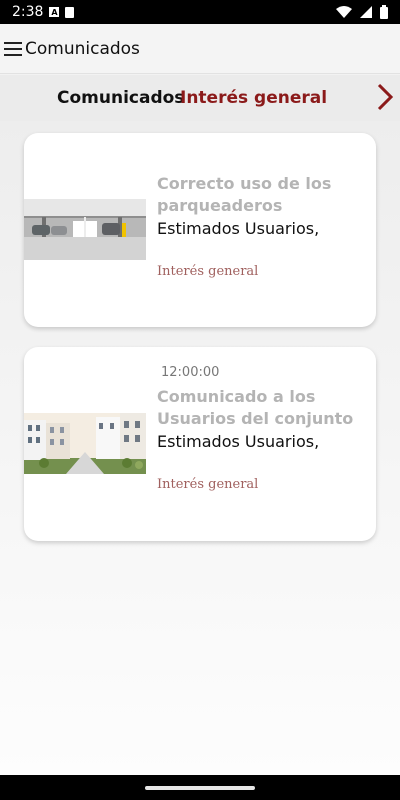 The width and height of the screenshot is (400, 800). I want to click on home-indicator, so click(200, 788).